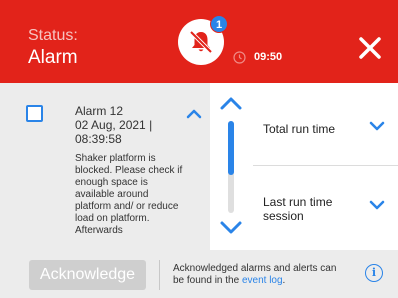 This screenshot has width=398, height=298. I want to click on alarm-count-badge: 1, so click(219, 24).